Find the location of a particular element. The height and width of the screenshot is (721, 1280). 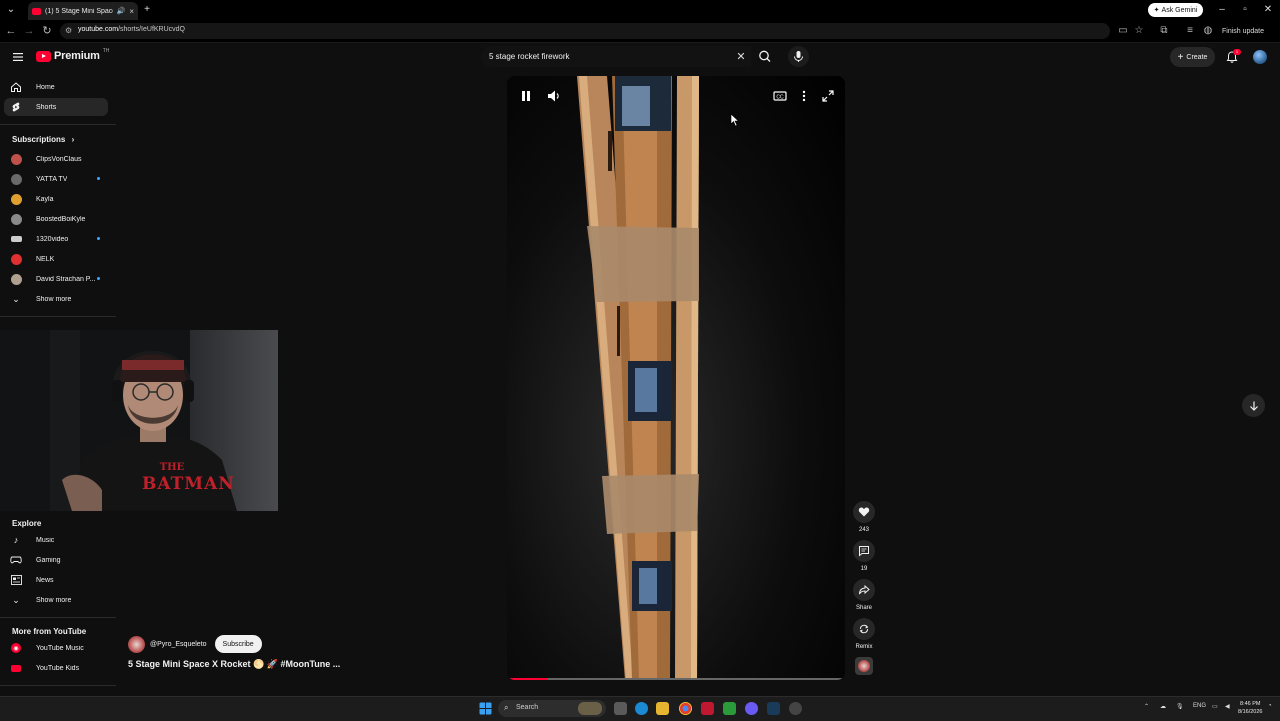

shirt-print: THE BATMAN is located at coordinates (188, 476).